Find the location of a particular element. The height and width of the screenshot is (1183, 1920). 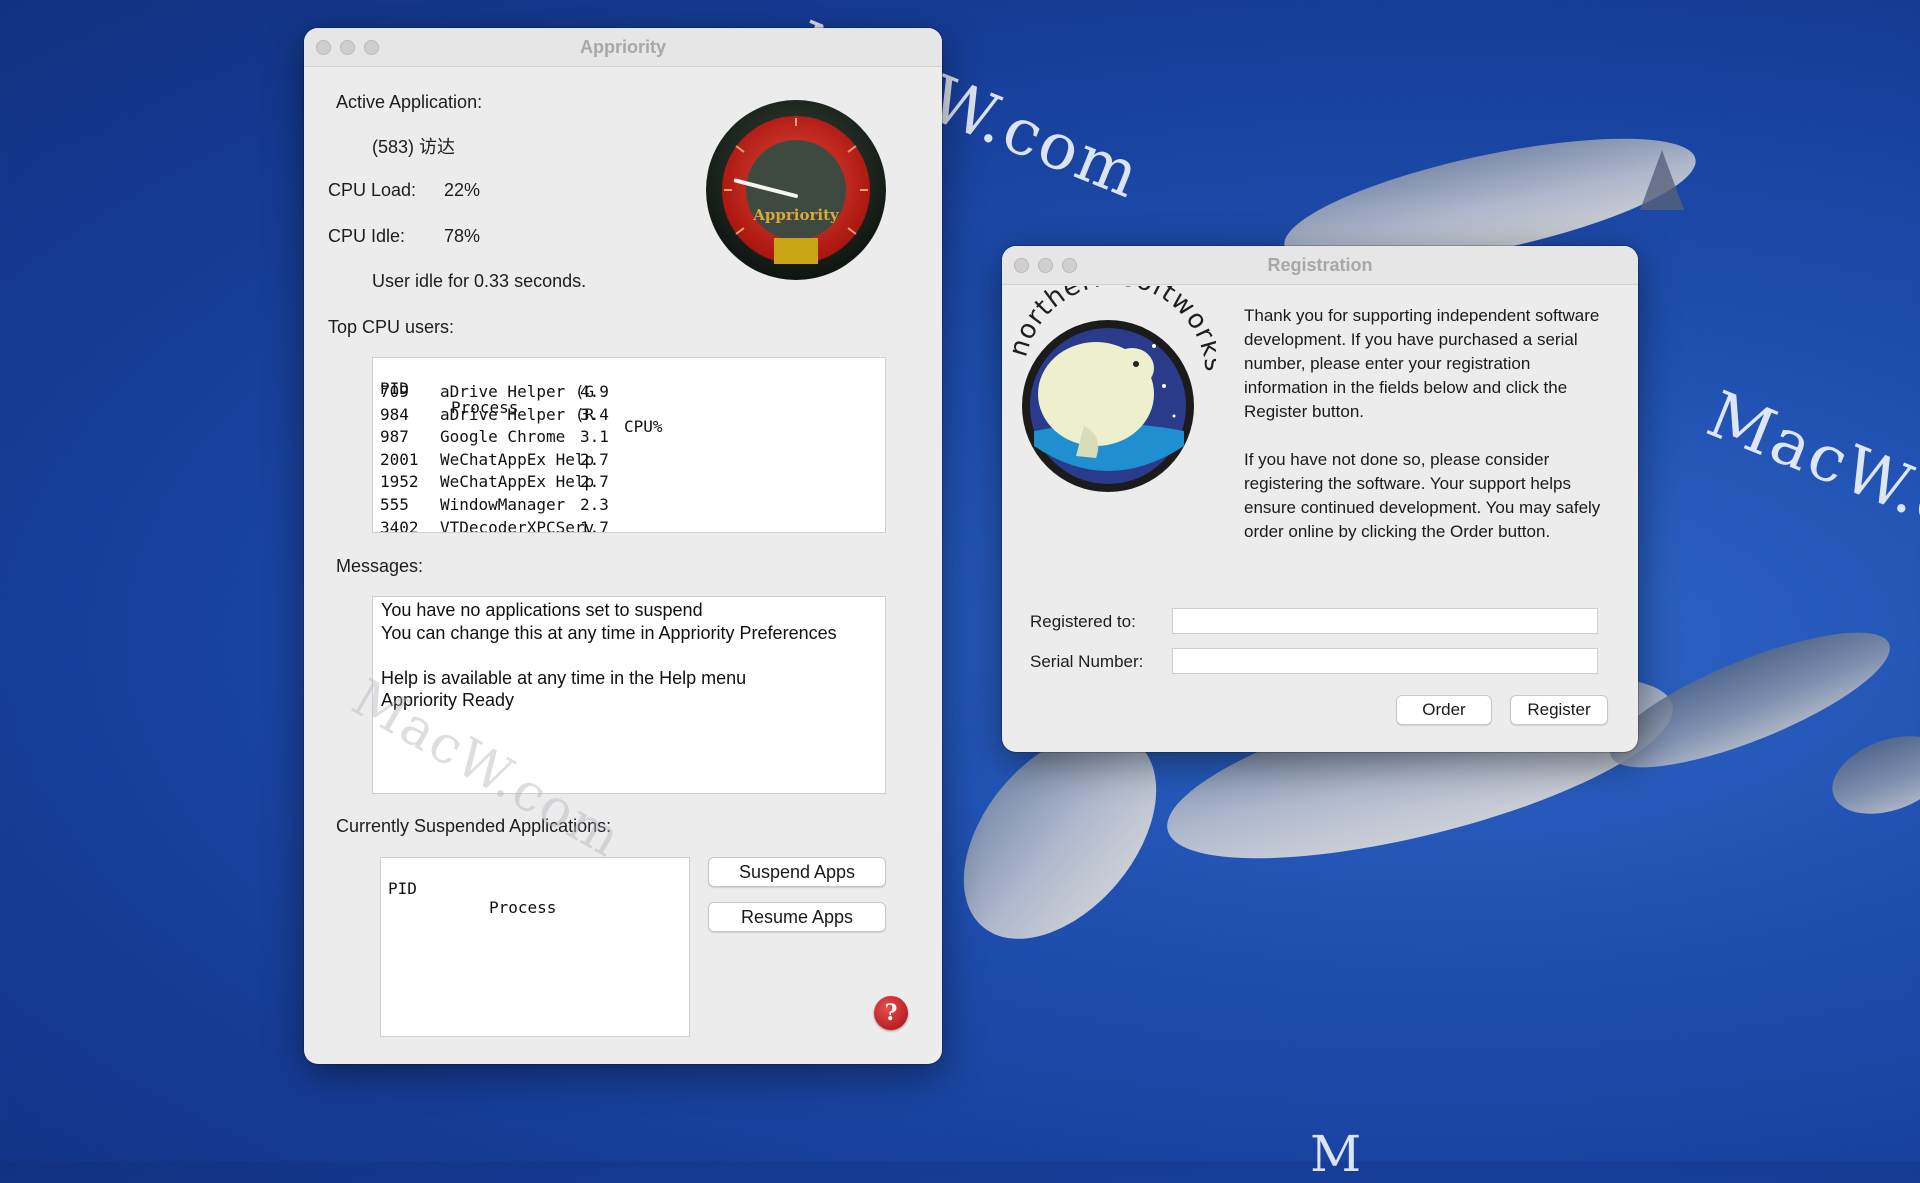

message-line: Appriority Ready is located at coordinates (448, 700).